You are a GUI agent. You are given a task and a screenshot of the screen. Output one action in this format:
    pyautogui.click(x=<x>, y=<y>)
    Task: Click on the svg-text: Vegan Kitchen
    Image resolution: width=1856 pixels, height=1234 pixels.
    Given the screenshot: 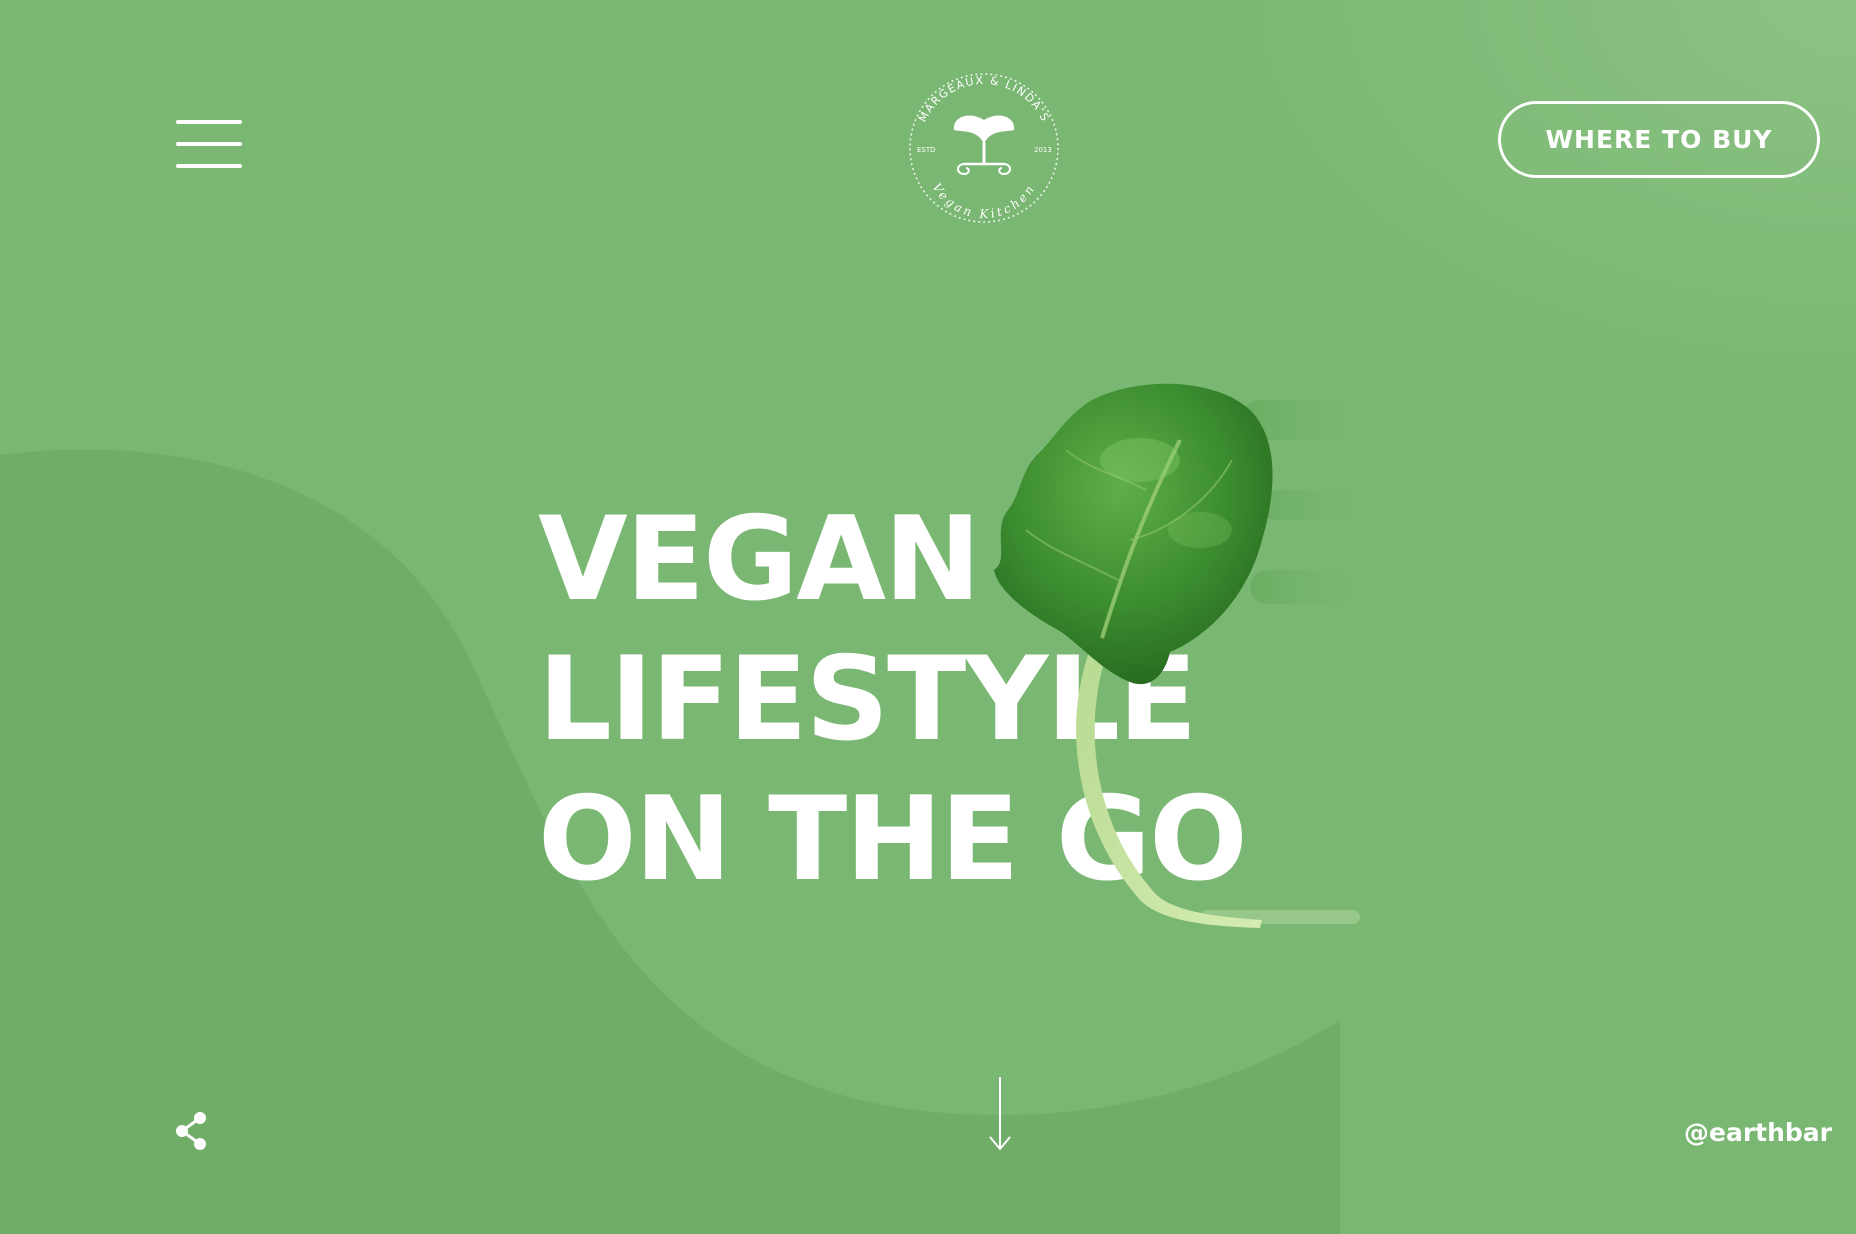 What is the action you would take?
    pyautogui.click(x=984, y=201)
    